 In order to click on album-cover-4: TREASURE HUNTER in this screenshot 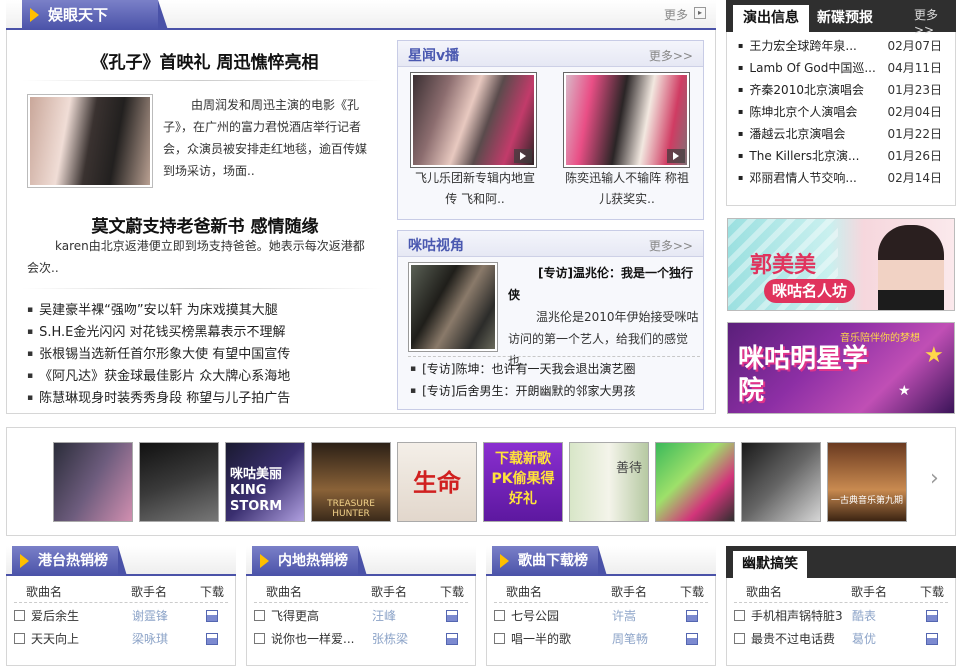, I will do `click(351, 482)`.